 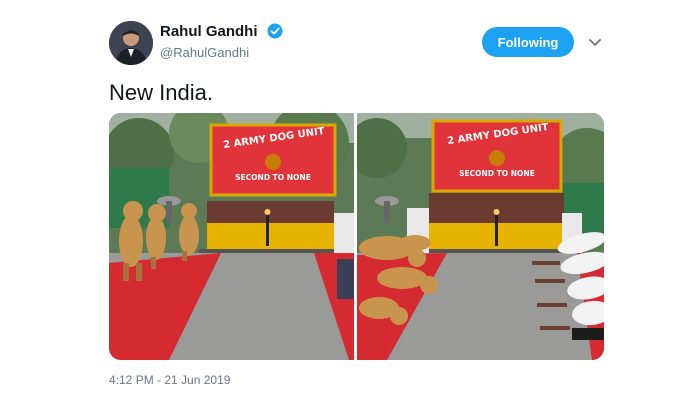 I want to click on avatar-image, so click(x=131, y=43).